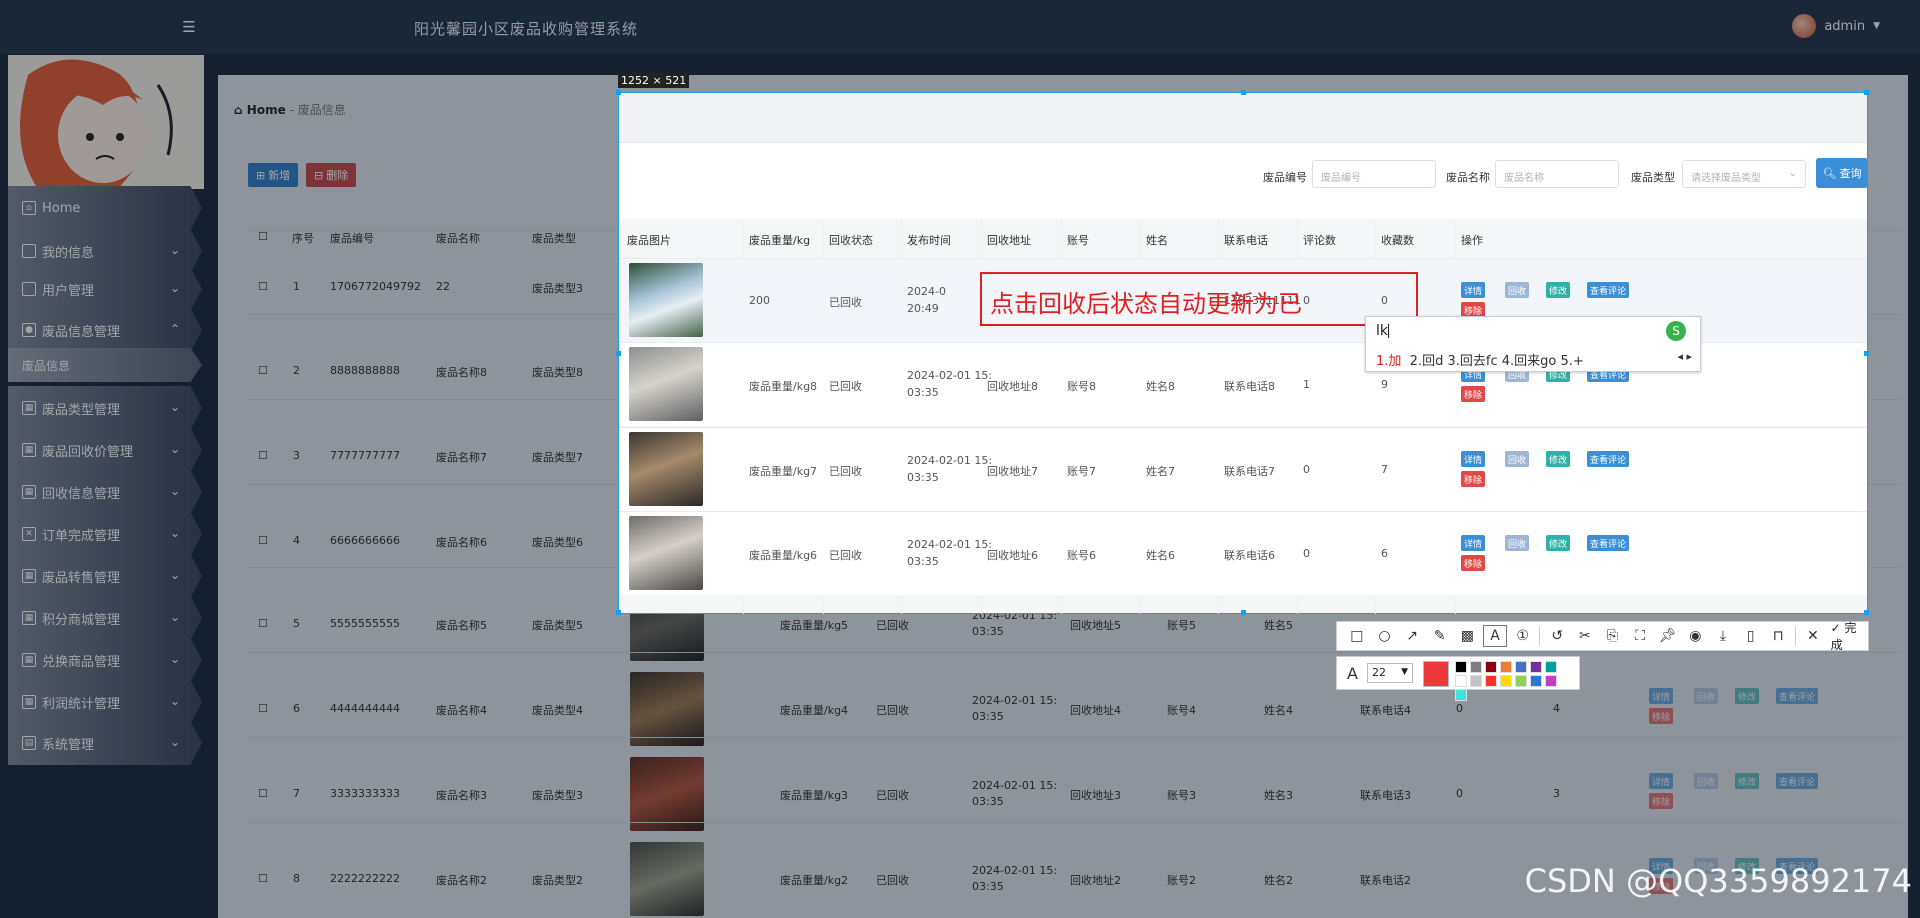  Describe the element at coordinates (1696, 636) in the screenshot. I see `record-icon: ◉` at that location.